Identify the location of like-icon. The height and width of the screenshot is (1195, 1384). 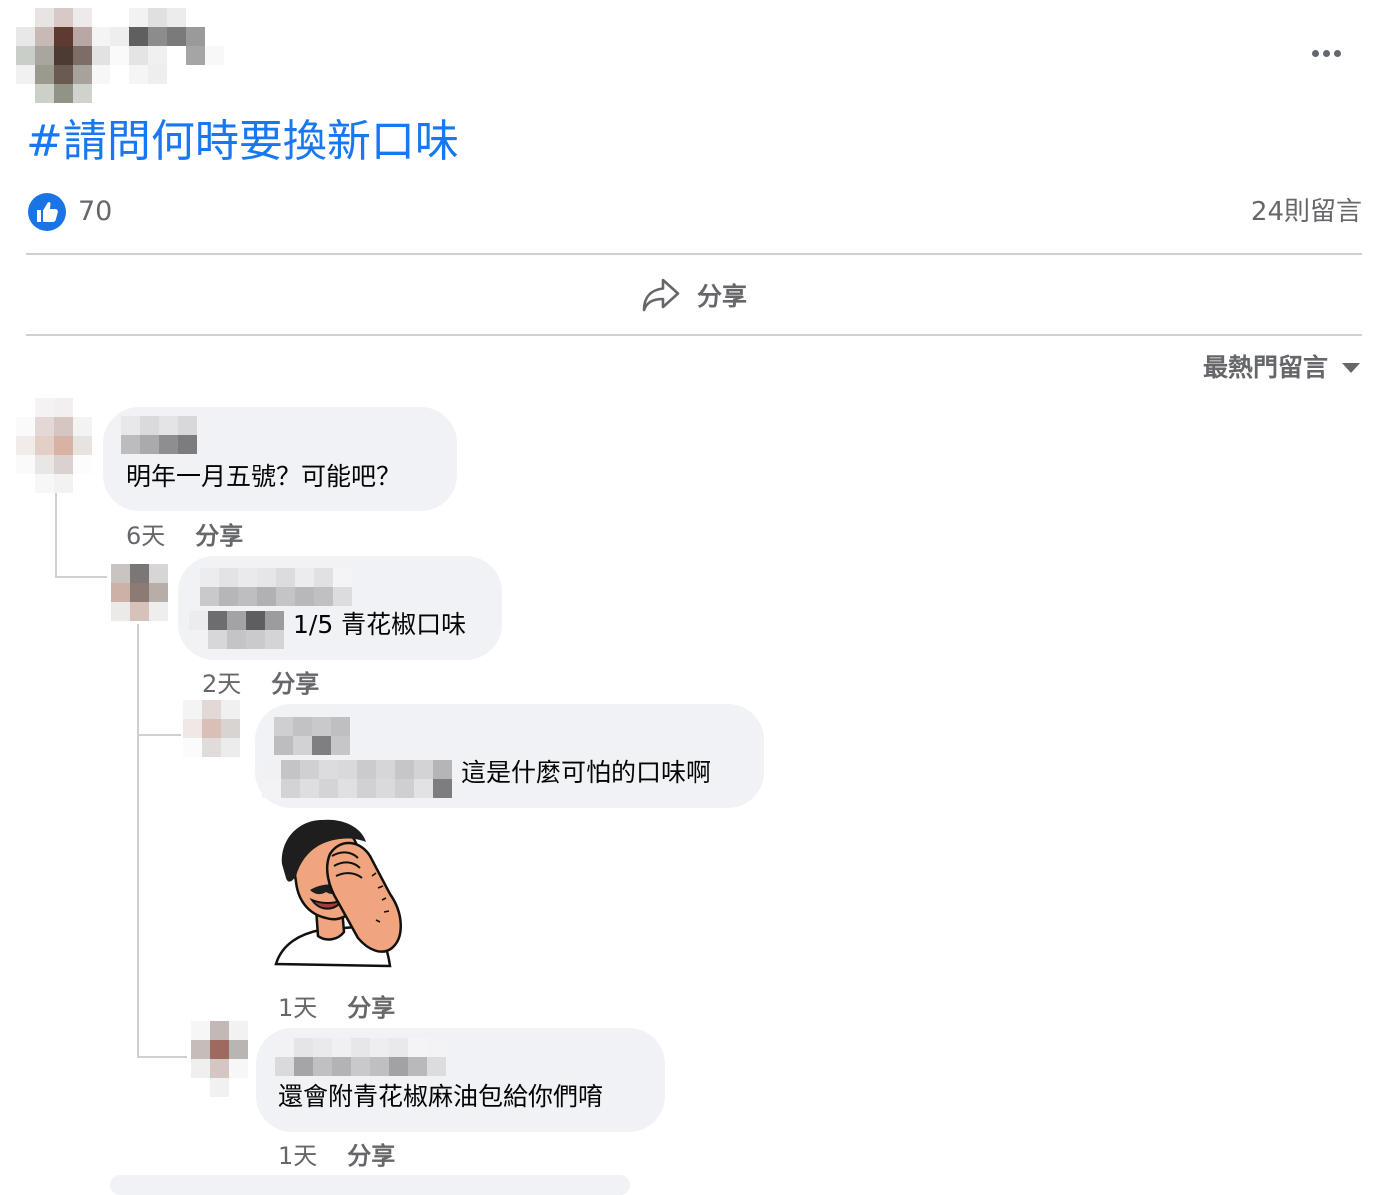
(47, 212).